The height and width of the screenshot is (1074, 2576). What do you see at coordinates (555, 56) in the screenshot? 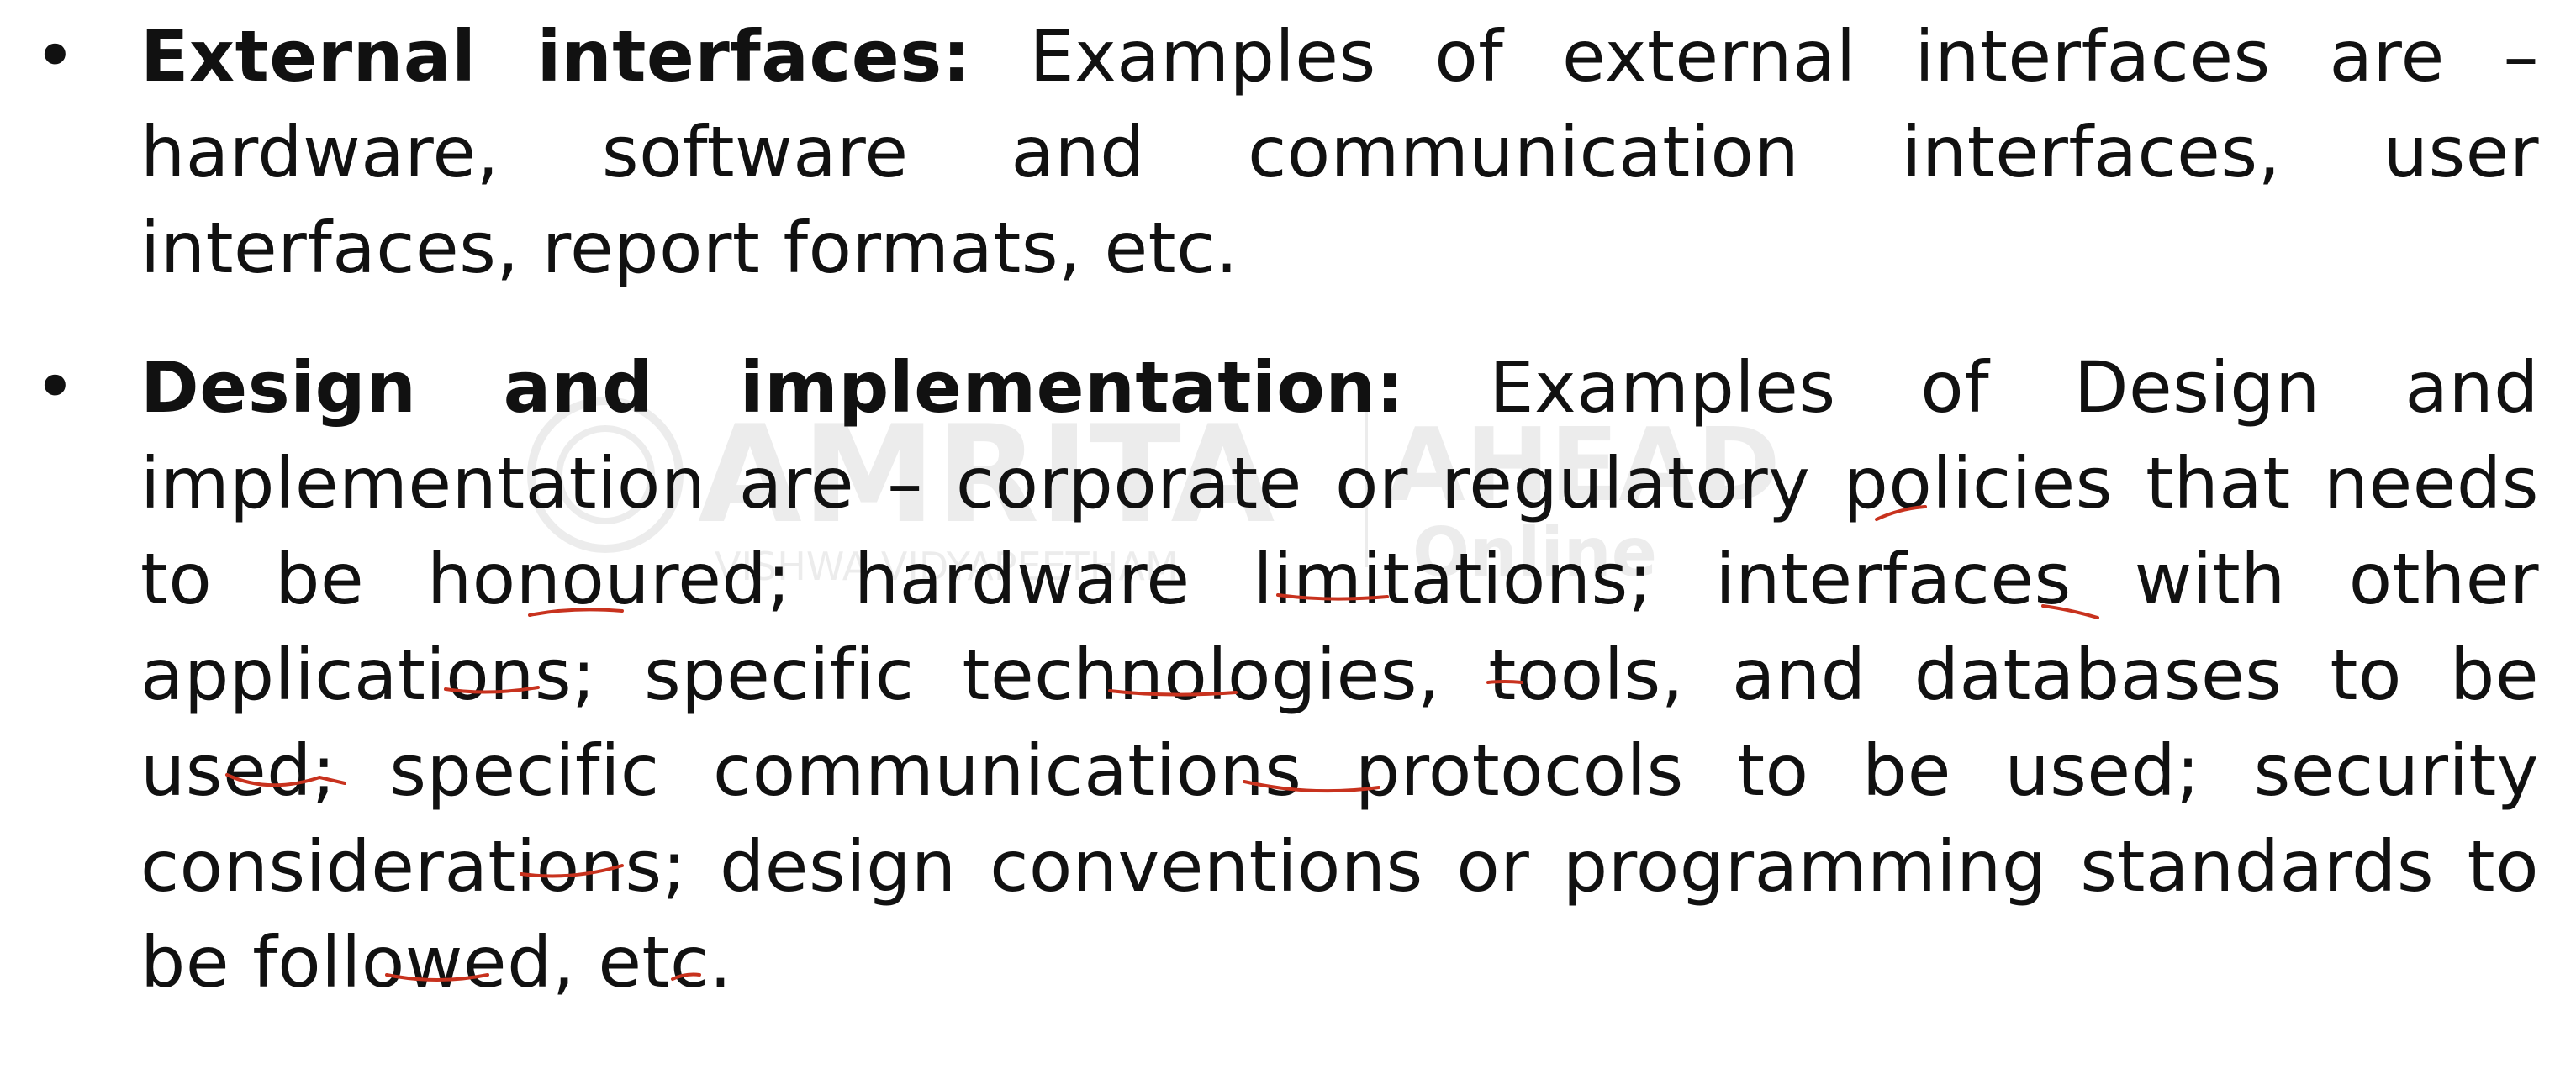
I see `bullet-term: External interfaces:` at bounding box center [555, 56].